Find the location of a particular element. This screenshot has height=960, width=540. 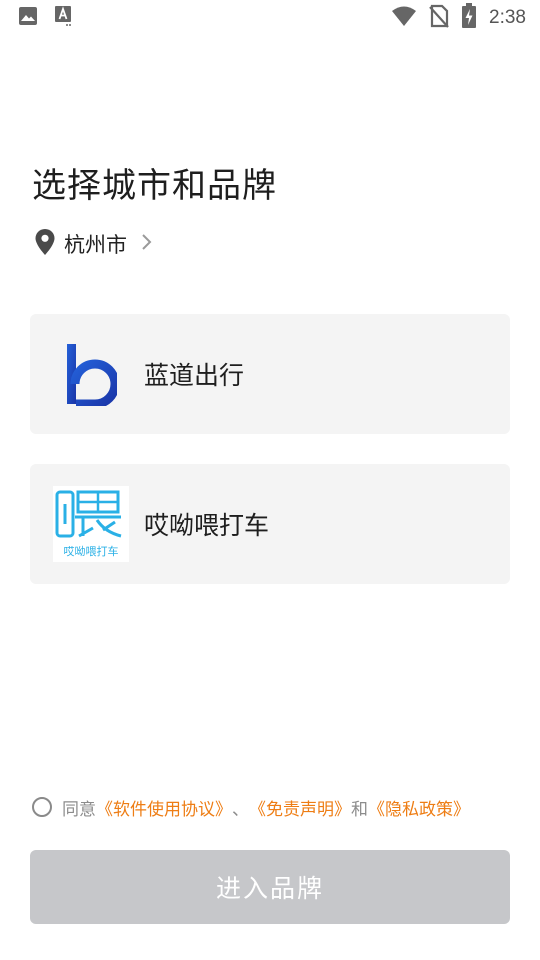

battery-charging-icon is located at coordinates (469, 18).